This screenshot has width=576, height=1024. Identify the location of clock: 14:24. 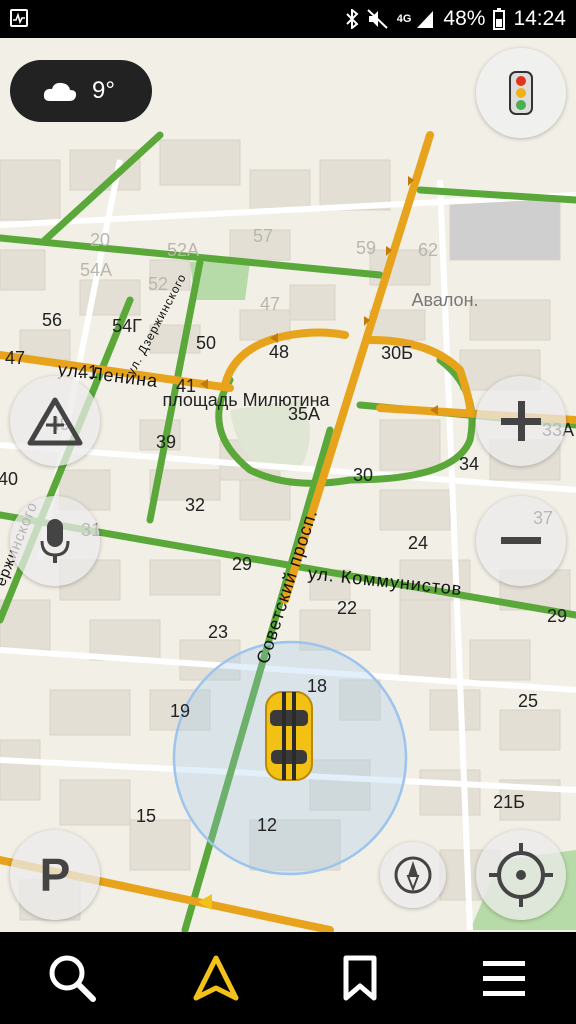
(539, 18).